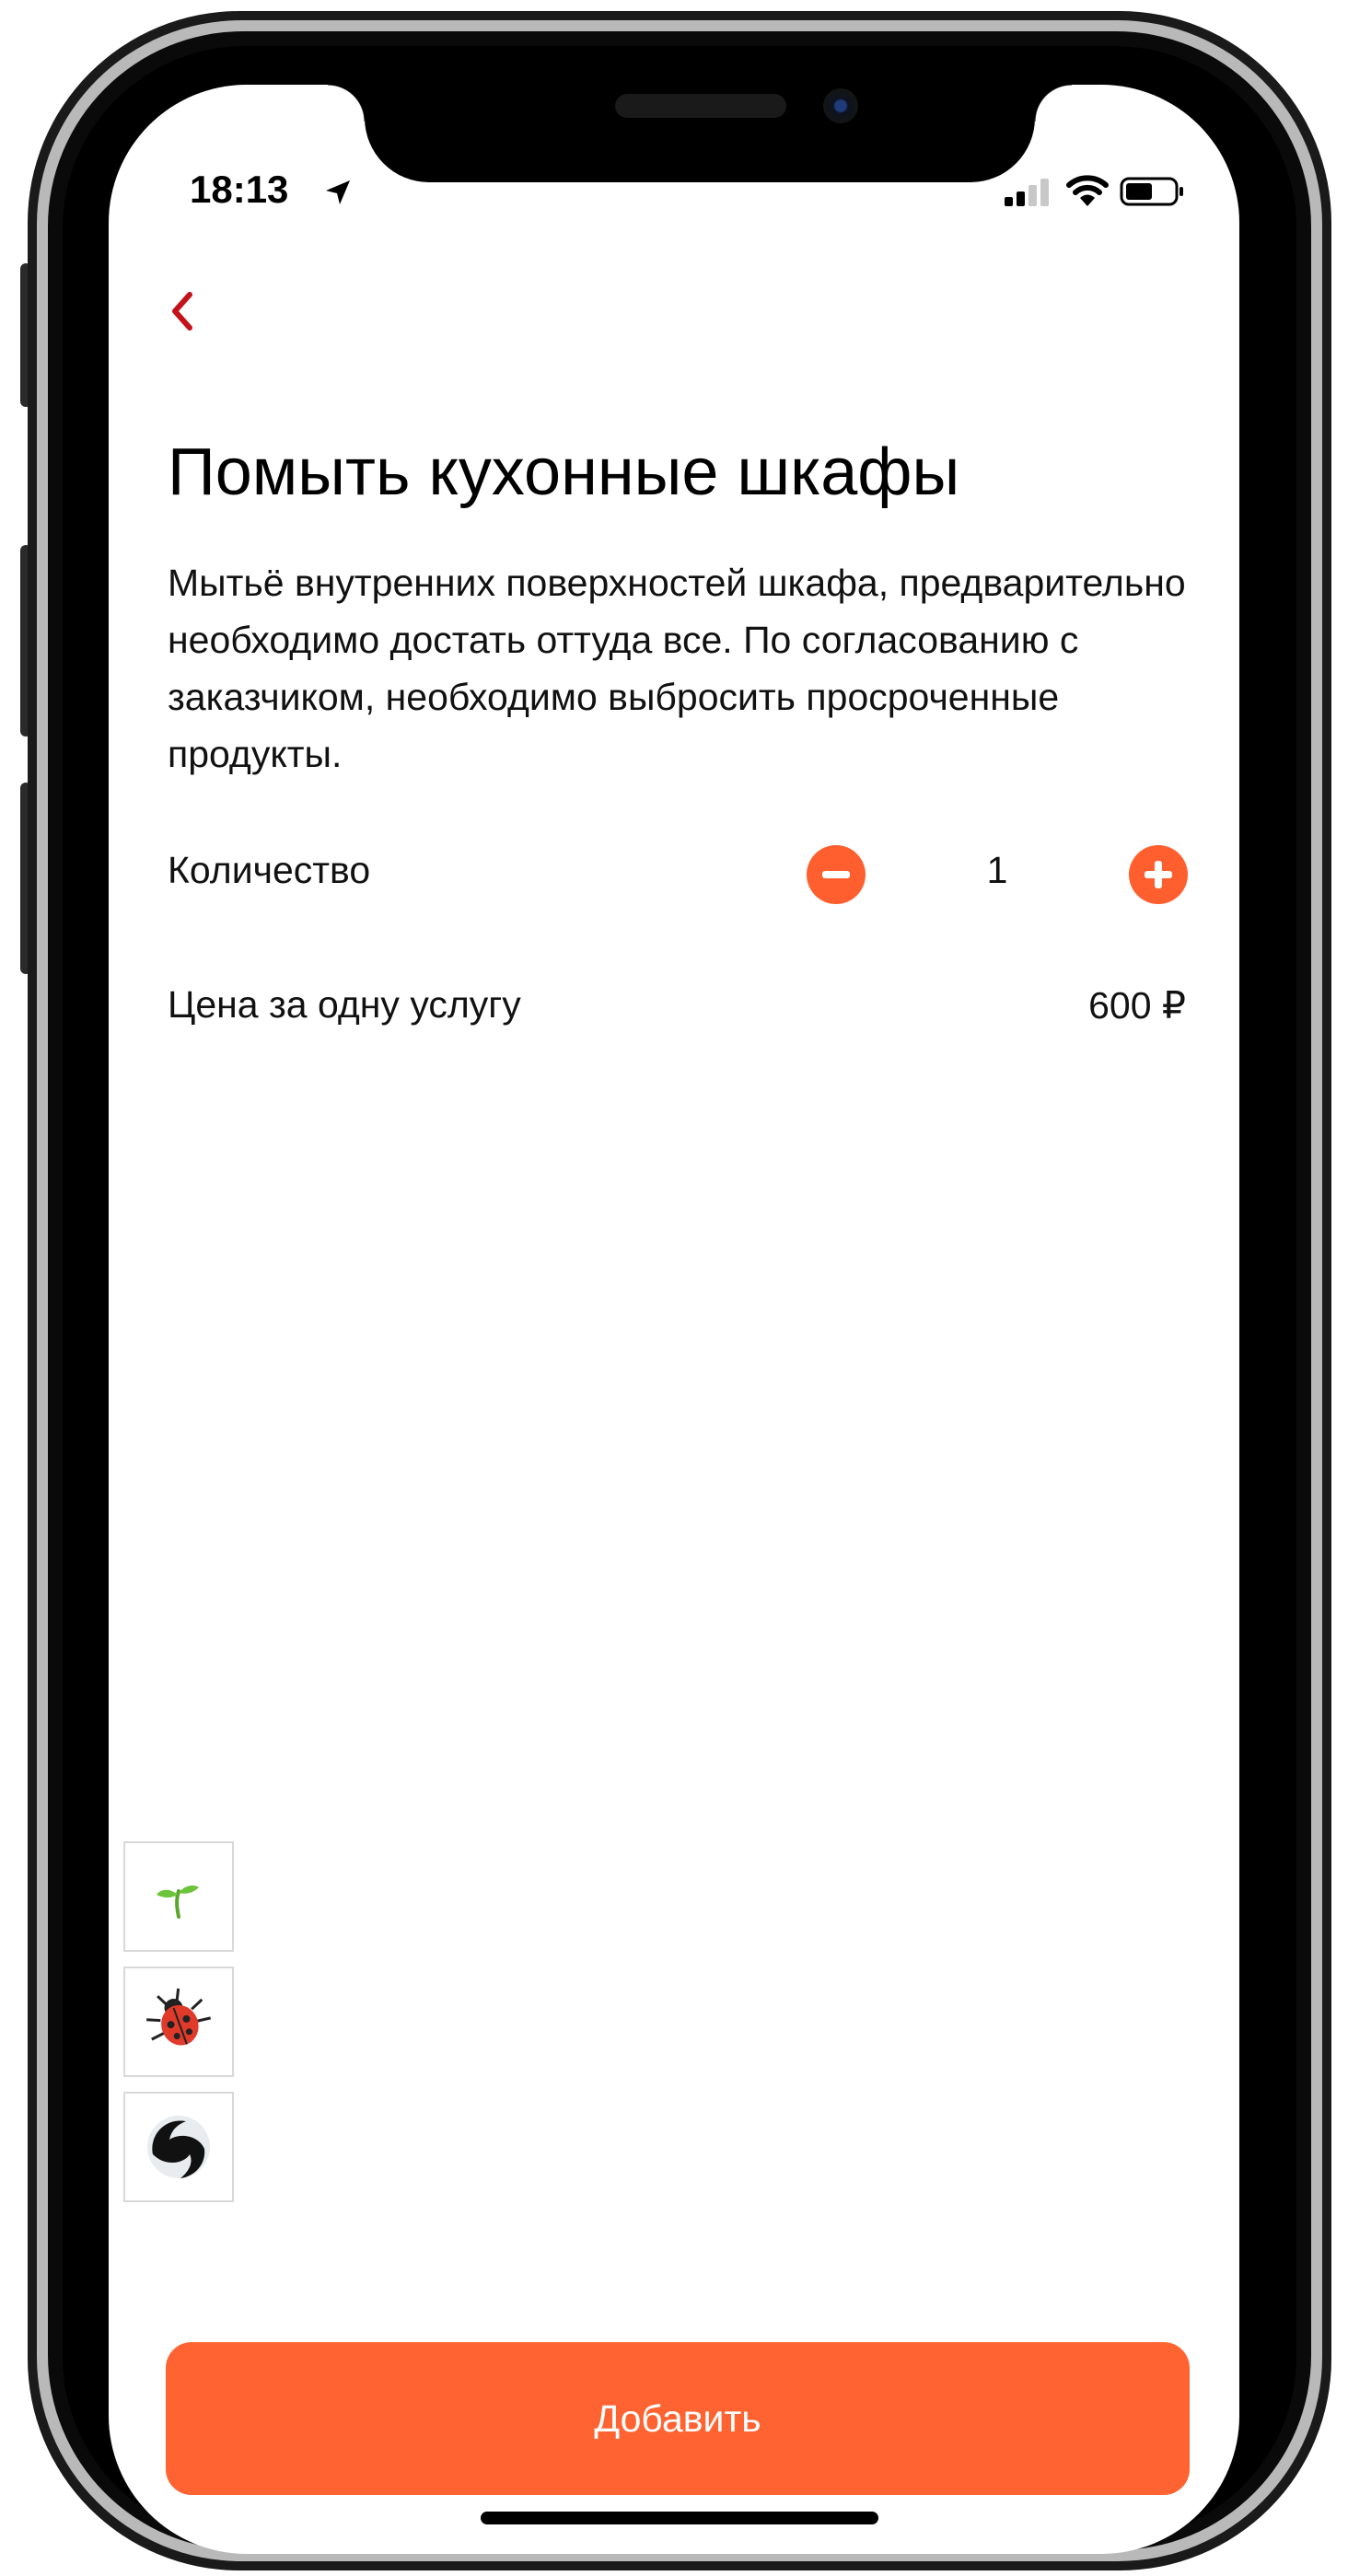 The image size is (1348, 2576). What do you see at coordinates (179, 2017) in the screenshot?
I see `ladybug-icon` at bounding box center [179, 2017].